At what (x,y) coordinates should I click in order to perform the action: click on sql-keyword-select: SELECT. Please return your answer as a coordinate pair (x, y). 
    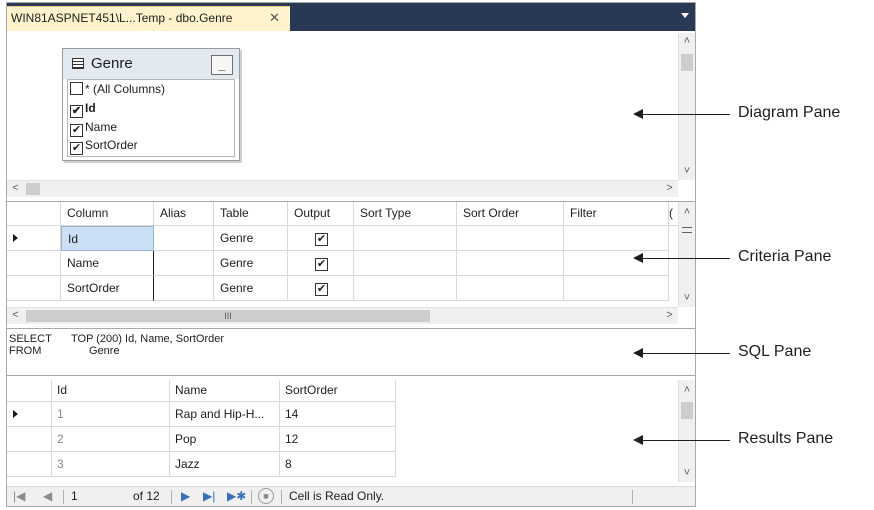
    Looking at the image, I should click on (30, 339).